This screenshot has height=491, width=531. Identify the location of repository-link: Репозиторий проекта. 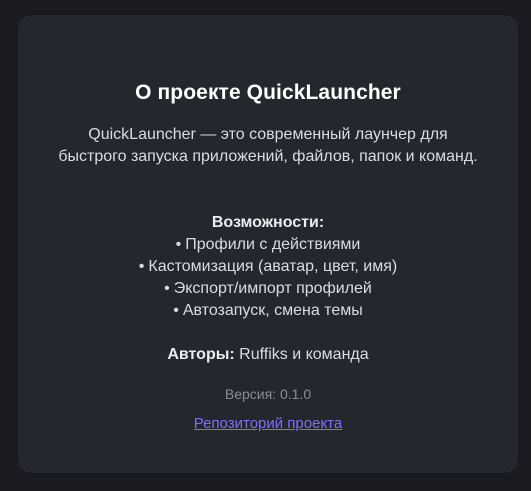
(268, 423).